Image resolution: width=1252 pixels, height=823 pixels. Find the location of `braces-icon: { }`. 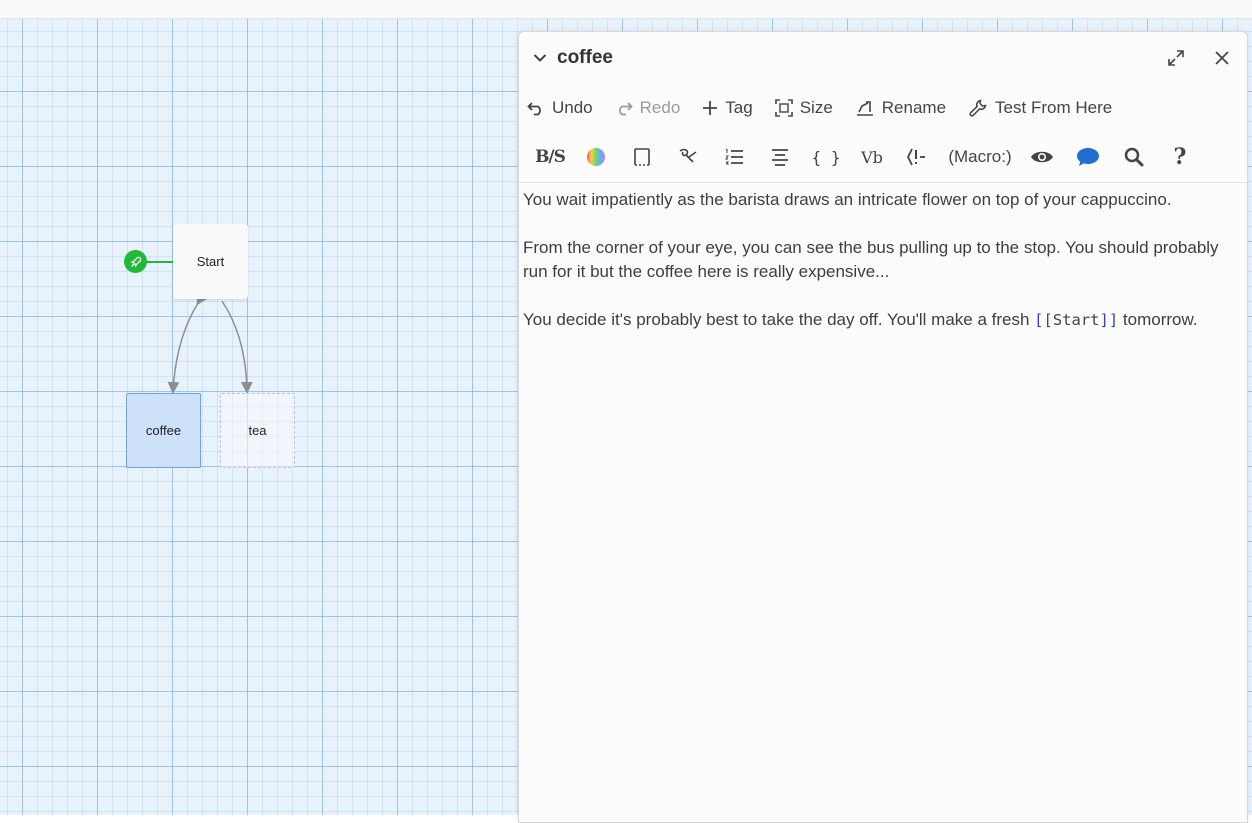

braces-icon: { } is located at coordinates (826, 157).